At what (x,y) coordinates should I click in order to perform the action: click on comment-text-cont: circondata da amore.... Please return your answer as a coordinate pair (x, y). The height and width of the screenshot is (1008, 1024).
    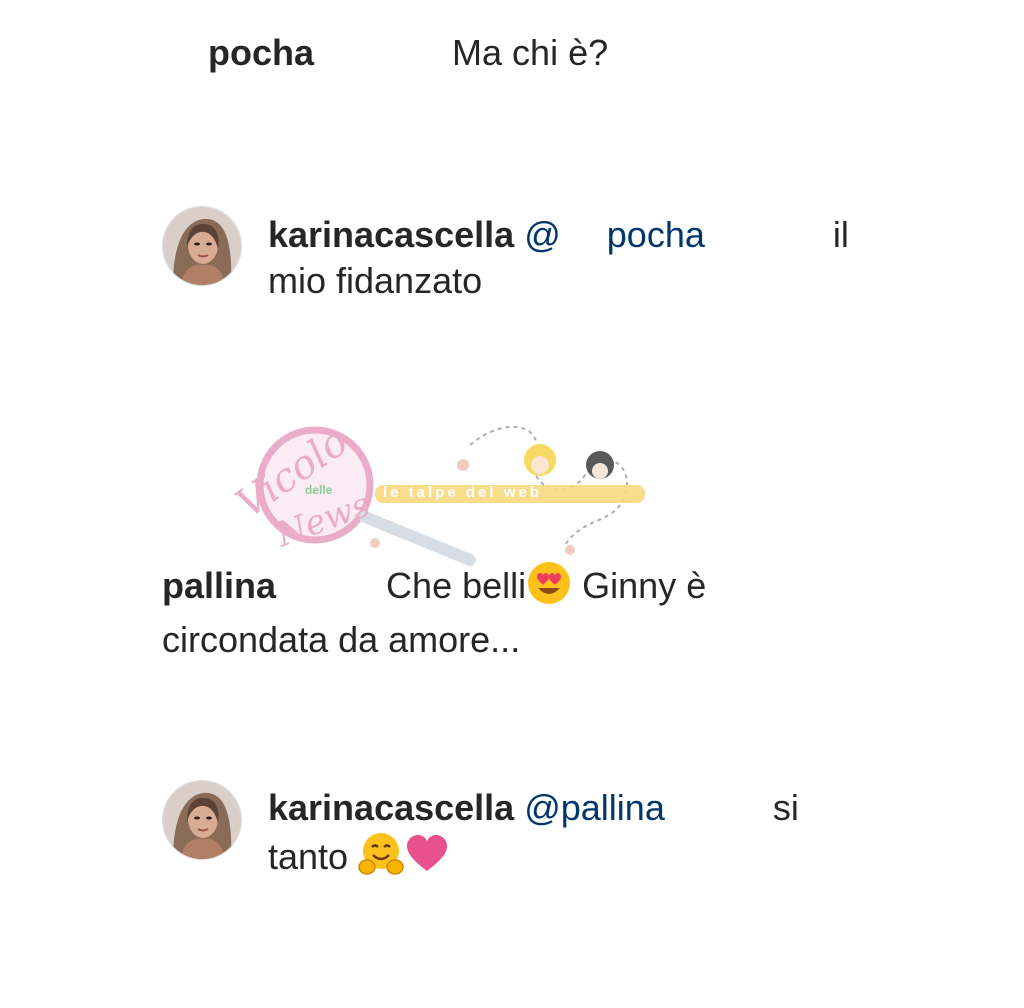
    Looking at the image, I should click on (341, 639).